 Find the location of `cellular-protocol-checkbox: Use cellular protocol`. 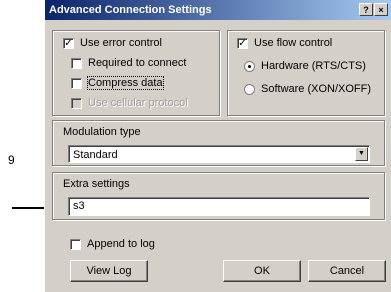

cellular-protocol-checkbox: Use cellular protocol is located at coordinates (129, 103).